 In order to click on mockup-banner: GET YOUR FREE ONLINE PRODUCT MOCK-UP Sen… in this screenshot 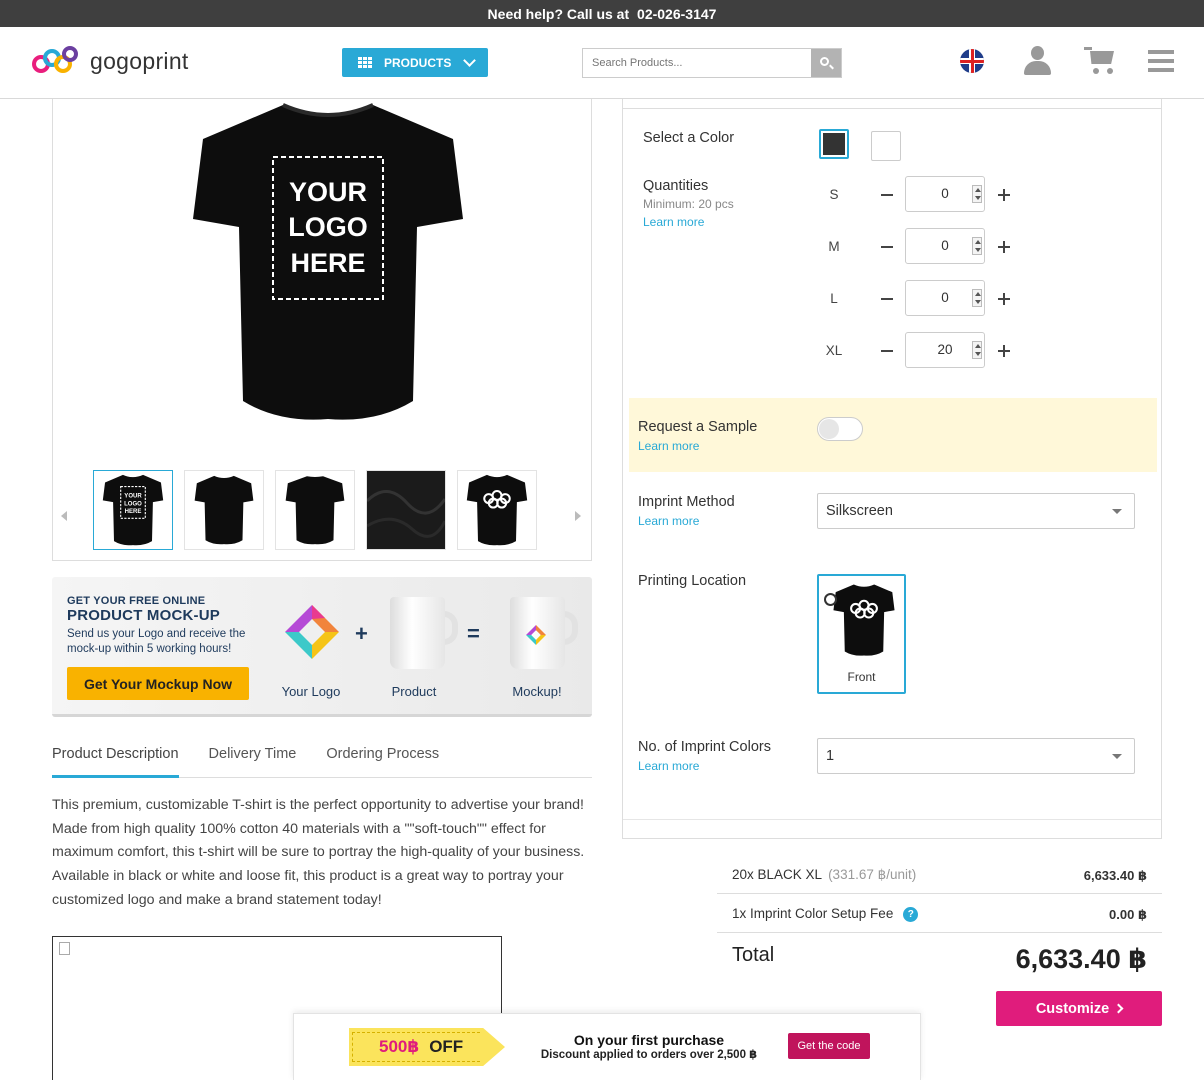, I will do `click(322, 647)`.